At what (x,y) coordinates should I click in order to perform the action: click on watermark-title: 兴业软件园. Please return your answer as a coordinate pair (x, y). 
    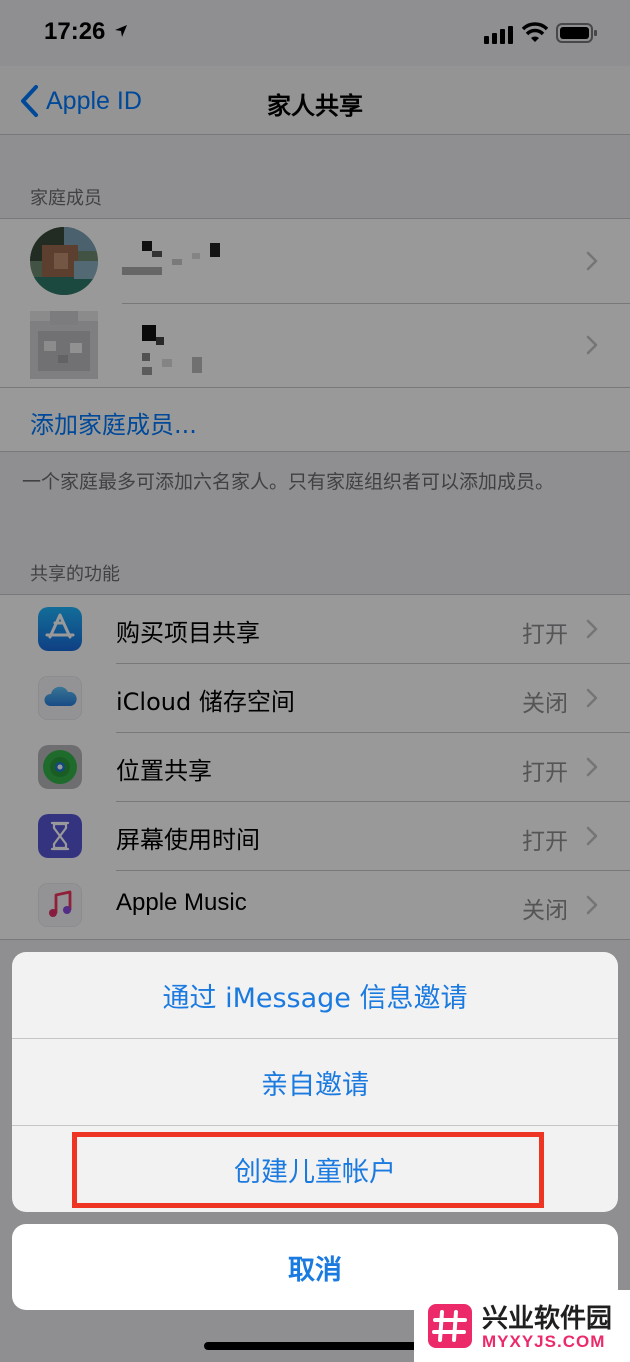
    Looking at the image, I should click on (547, 1319).